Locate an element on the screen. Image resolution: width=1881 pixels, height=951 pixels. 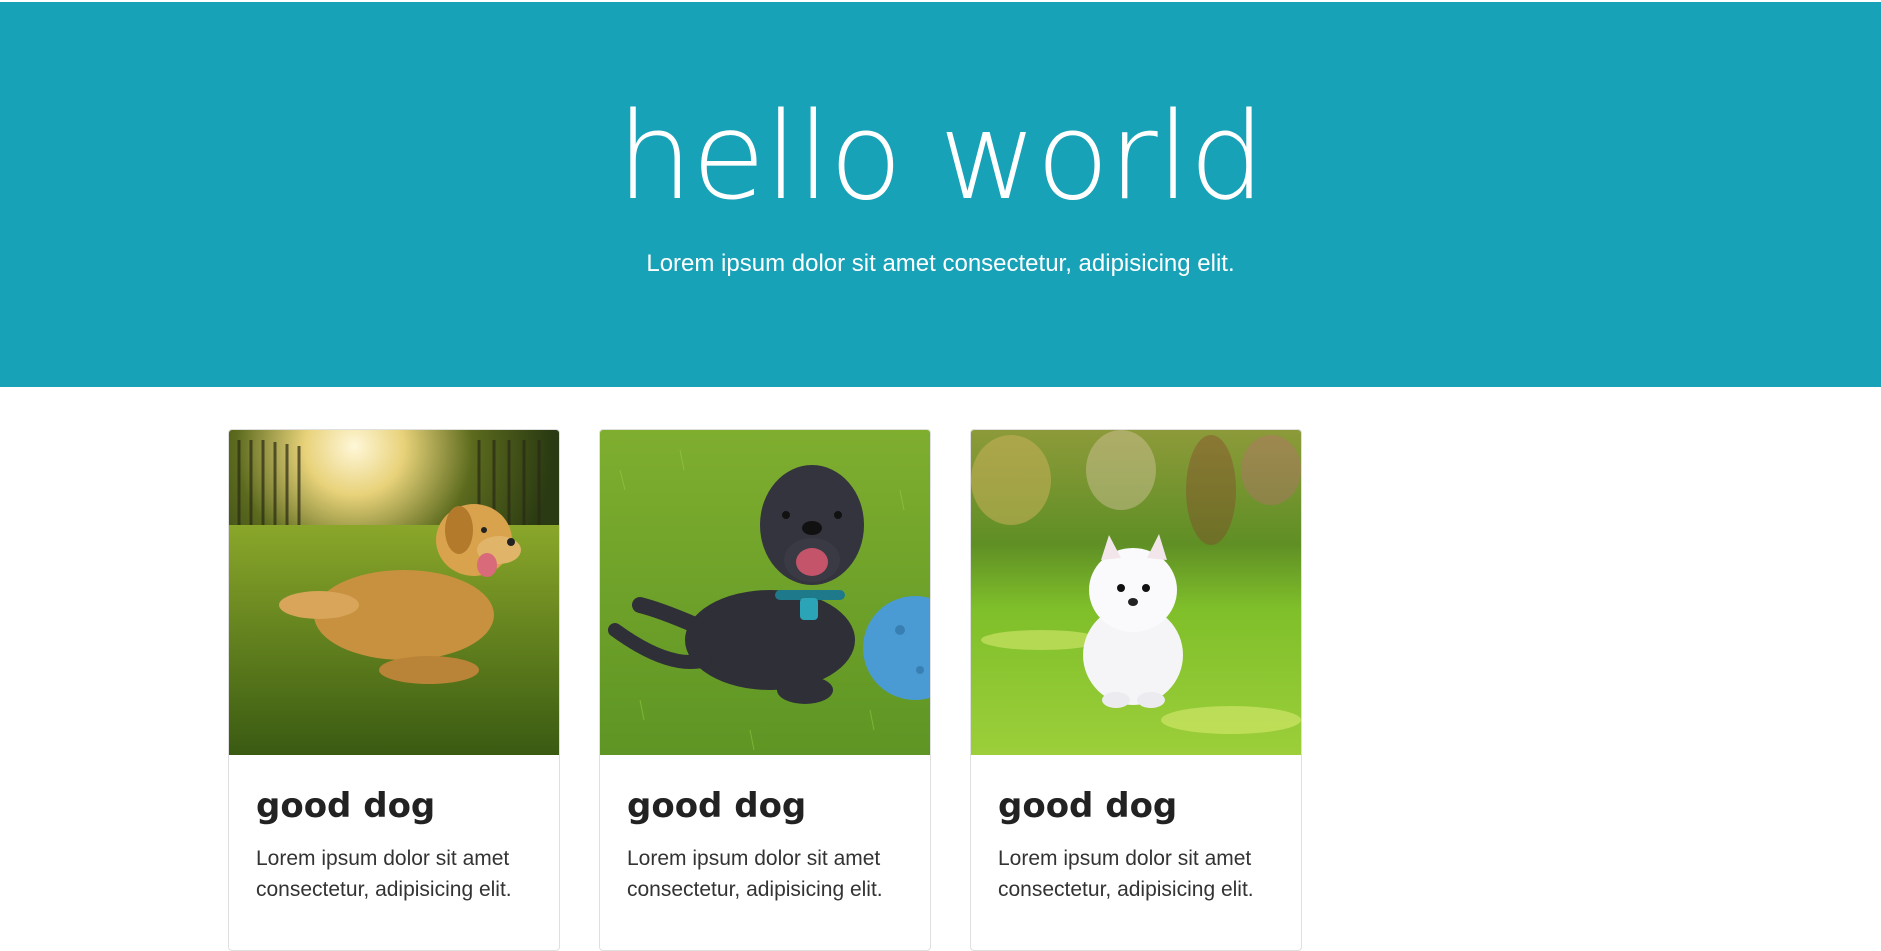
white-pomeranian-puppy-photo is located at coordinates (1136, 592).